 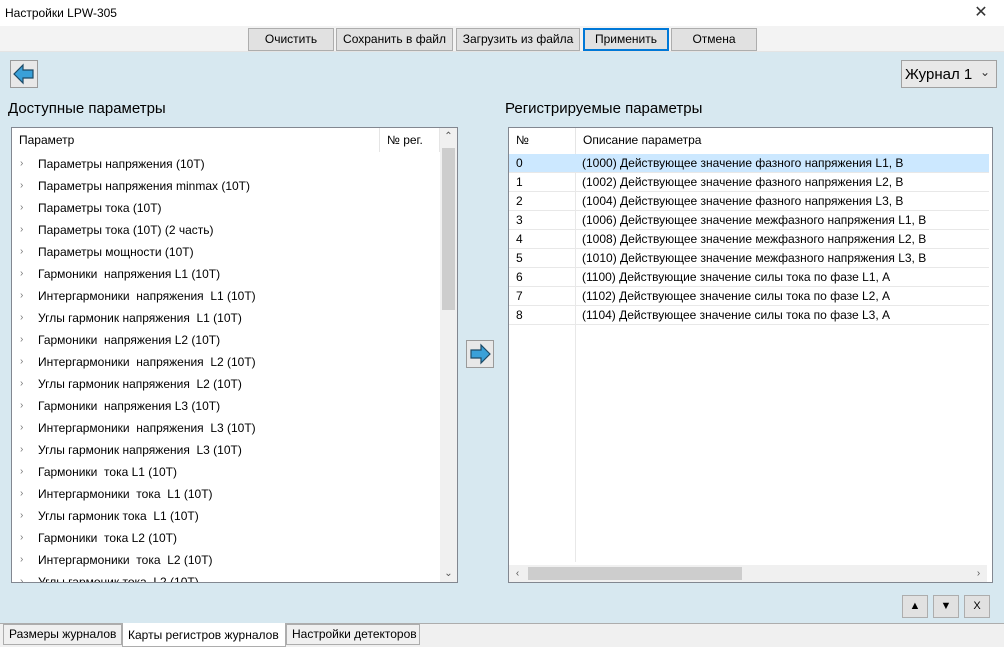 I want to click on tree-item: › Интергармоники напряжения L3 (10Т), so click(x=225, y=428).